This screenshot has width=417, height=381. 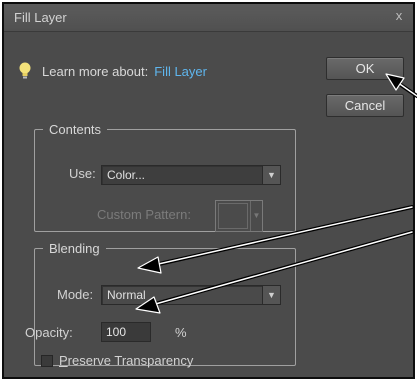 What do you see at coordinates (191, 295) in the screenshot?
I see `mode-select: Normal ▼` at bounding box center [191, 295].